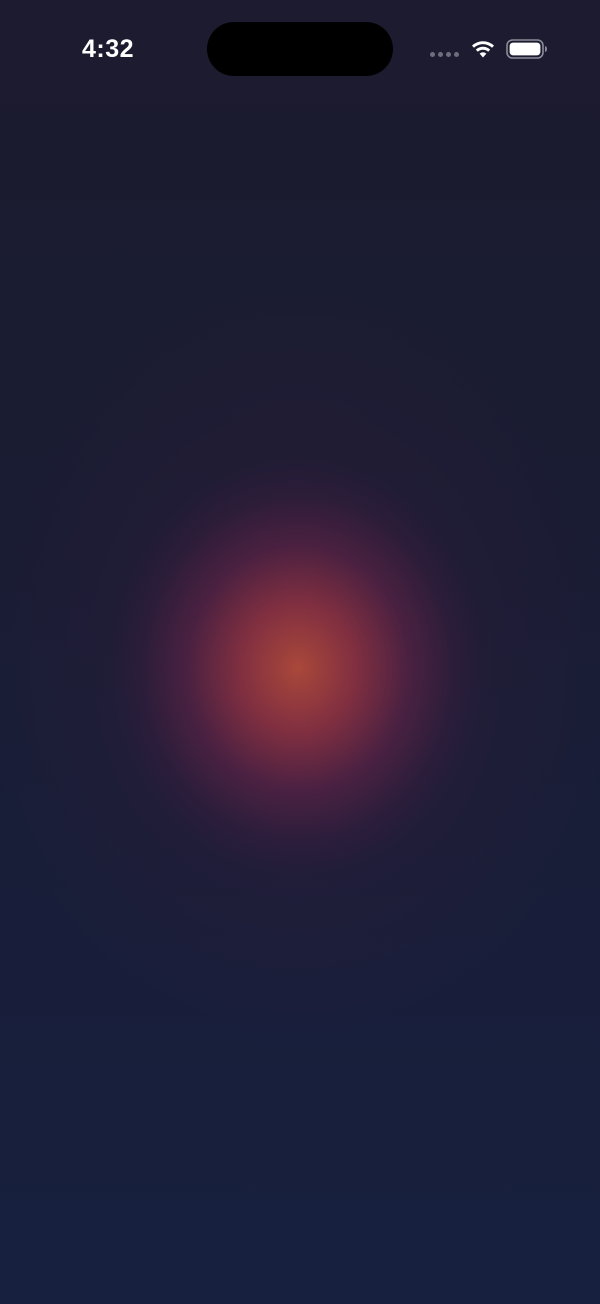 Image resolution: width=600 pixels, height=1304 pixels. I want to click on battery-icon, so click(526, 49).